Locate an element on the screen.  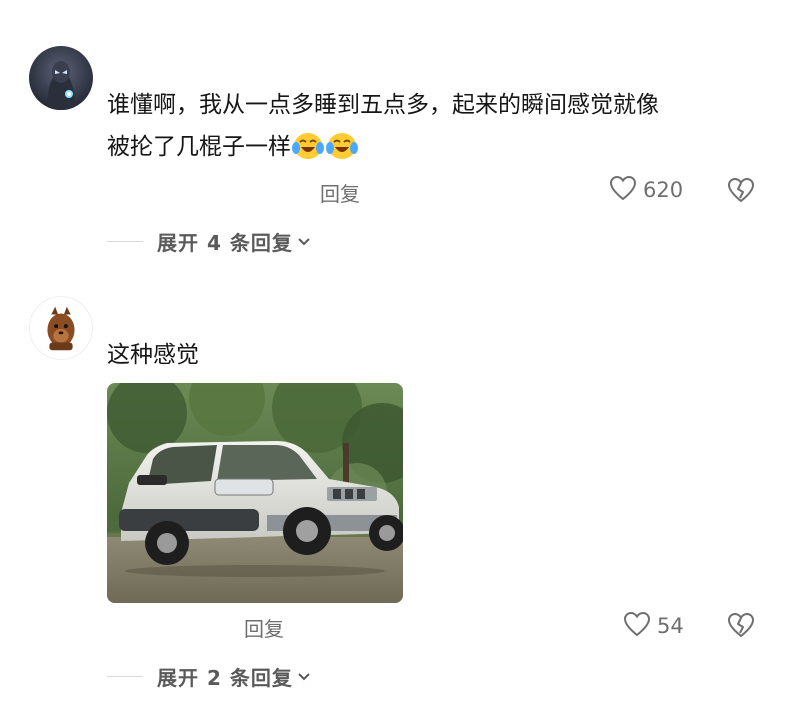
like-count: 54 is located at coordinates (670, 626).